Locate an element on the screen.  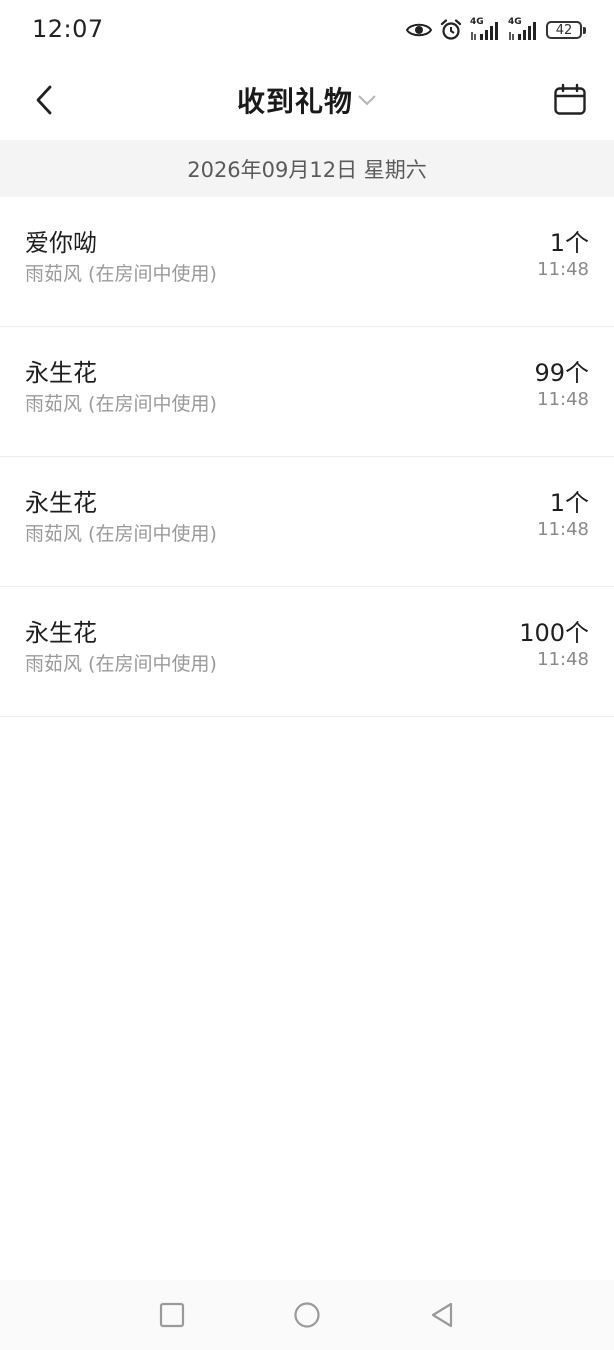
square-icon is located at coordinates (172, 1315).